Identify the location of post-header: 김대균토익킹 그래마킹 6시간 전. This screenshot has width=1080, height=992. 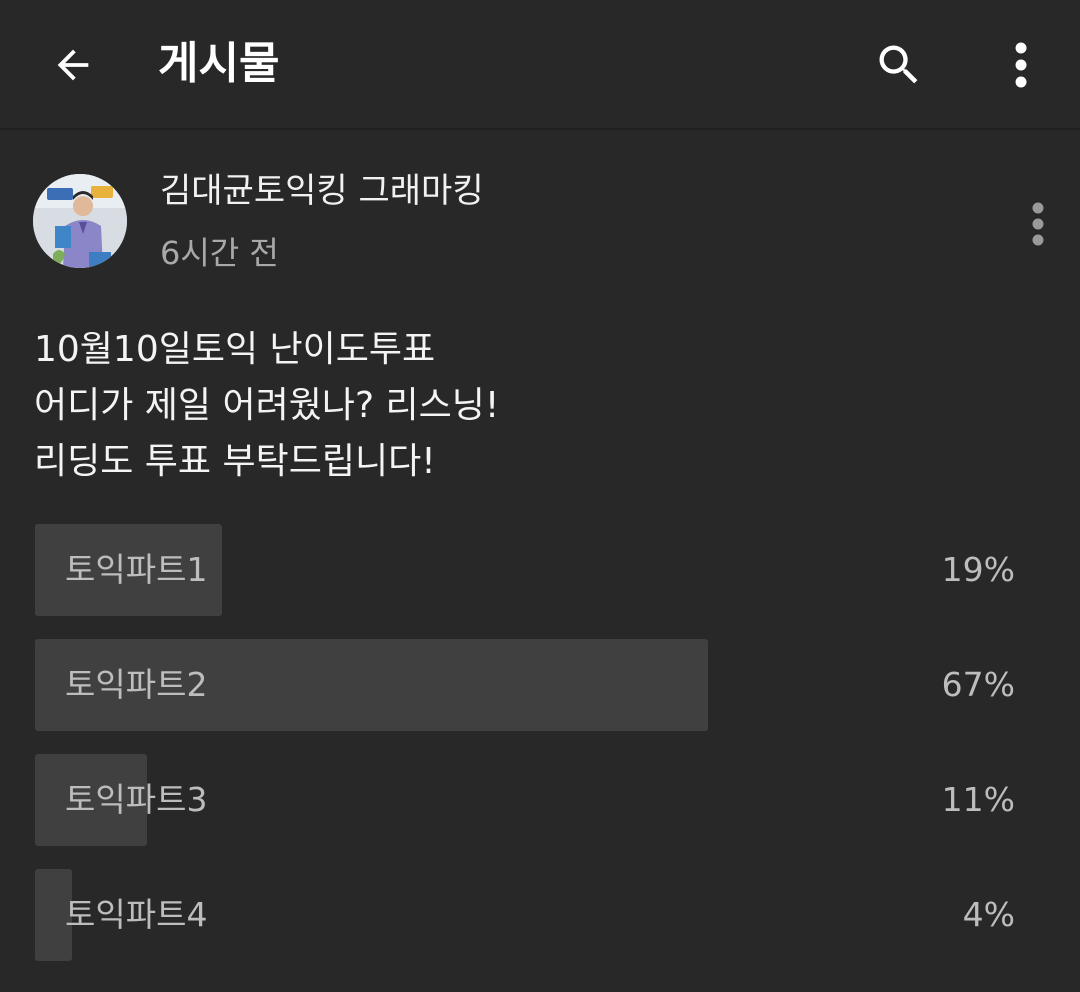
(540, 220).